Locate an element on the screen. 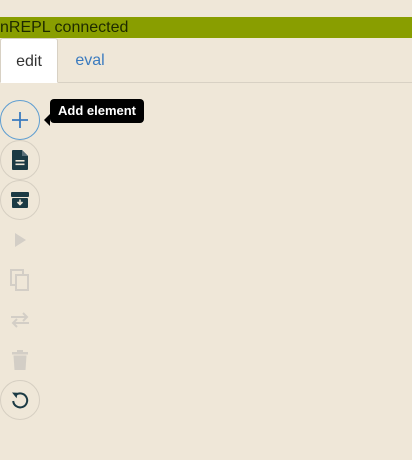 This screenshot has height=460, width=412. swap-icon is located at coordinates (20, 320).